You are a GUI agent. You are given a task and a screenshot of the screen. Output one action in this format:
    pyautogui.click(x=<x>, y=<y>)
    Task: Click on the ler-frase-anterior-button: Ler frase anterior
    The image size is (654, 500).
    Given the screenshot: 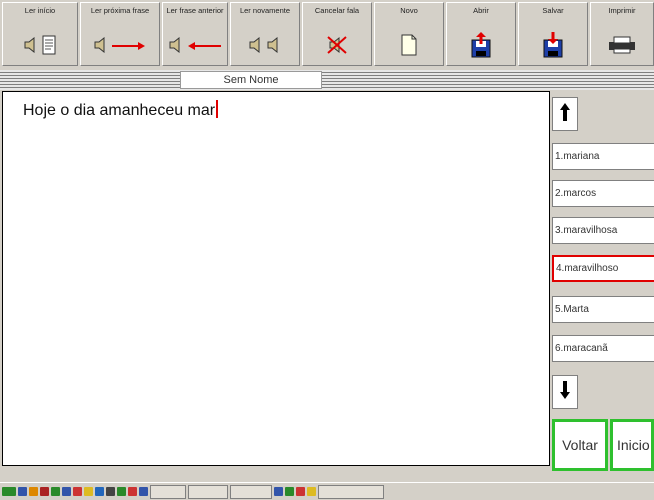 What is the action you would take?
    pyautogui.click(x=195, y=34)
    